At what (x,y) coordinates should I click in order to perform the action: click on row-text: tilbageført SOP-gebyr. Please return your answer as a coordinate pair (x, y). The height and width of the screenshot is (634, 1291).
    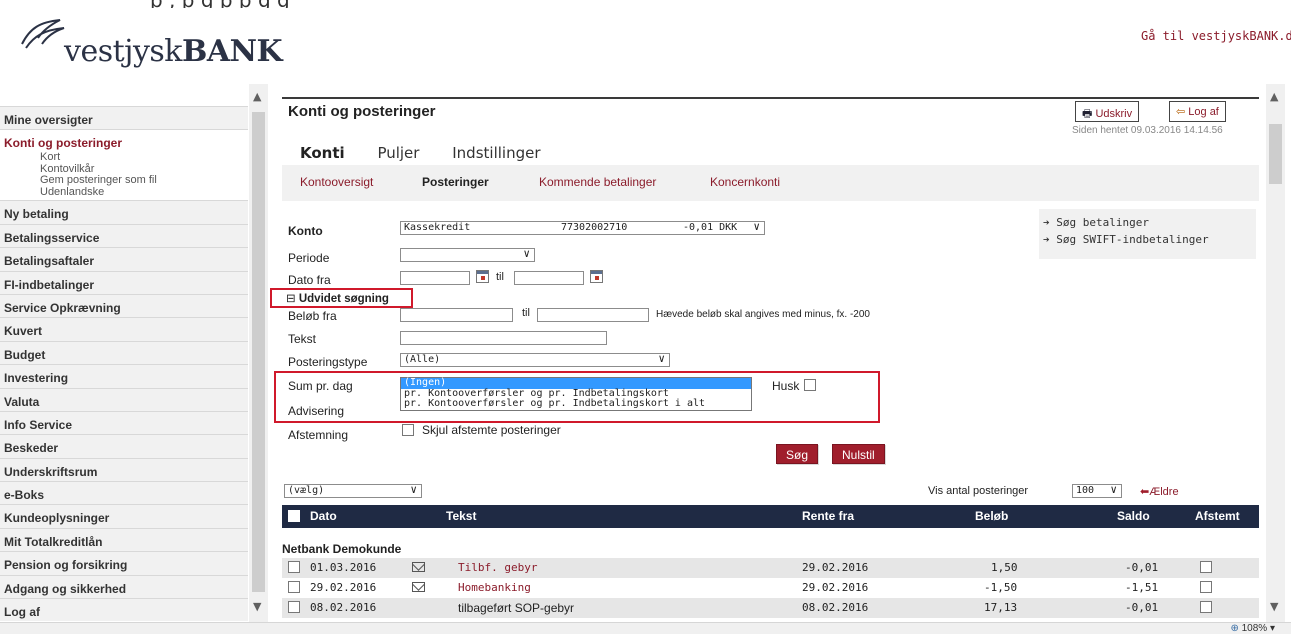
    Looking at the image, I should click on (516, 608).